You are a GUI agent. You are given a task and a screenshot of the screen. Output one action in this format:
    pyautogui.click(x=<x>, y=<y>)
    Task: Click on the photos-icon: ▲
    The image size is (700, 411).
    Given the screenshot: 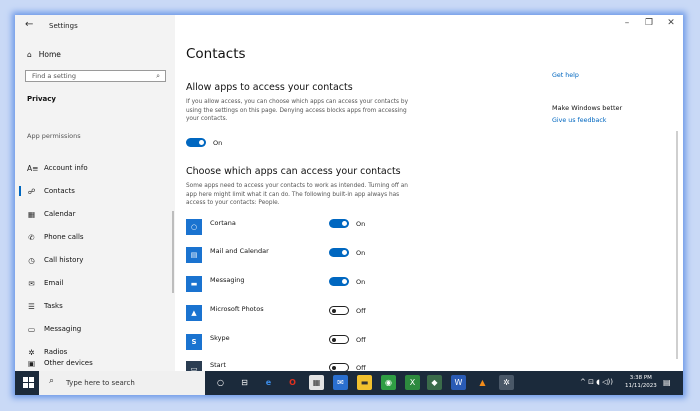 What is the action you would take?
    pyautogui.click(x=194, y=313)
    